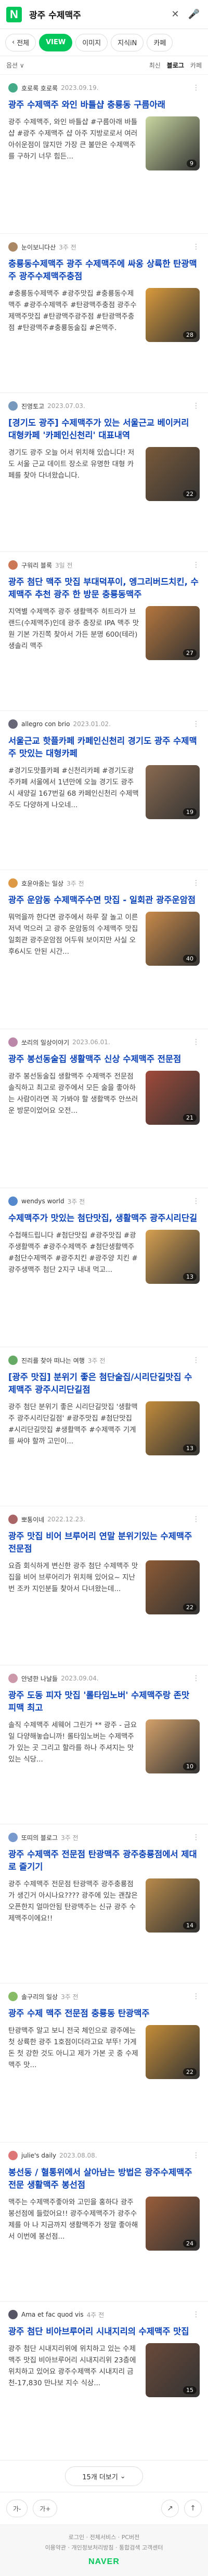 The width and height of the screenshot is (208, 2576). Describe the element at coordinates (104, 900) in the screenshot. I see `post-title: 광주 운암동 수제맥주수면 맛집 - 일회관 광주운암점` at that location.